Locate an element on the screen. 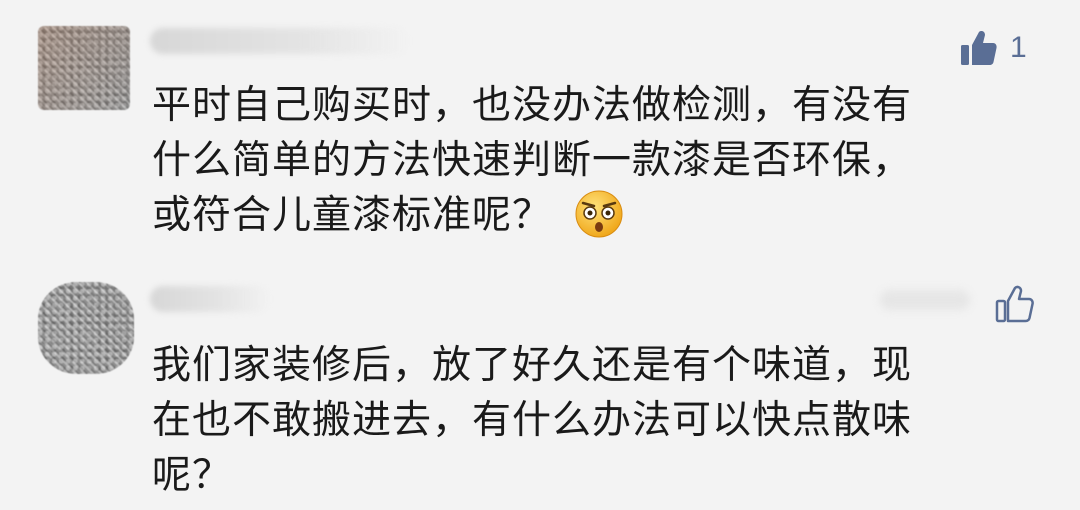  comment-line: 平时自己购买时，也没办法做检测，有没有 is located at coordinates (532, 105).